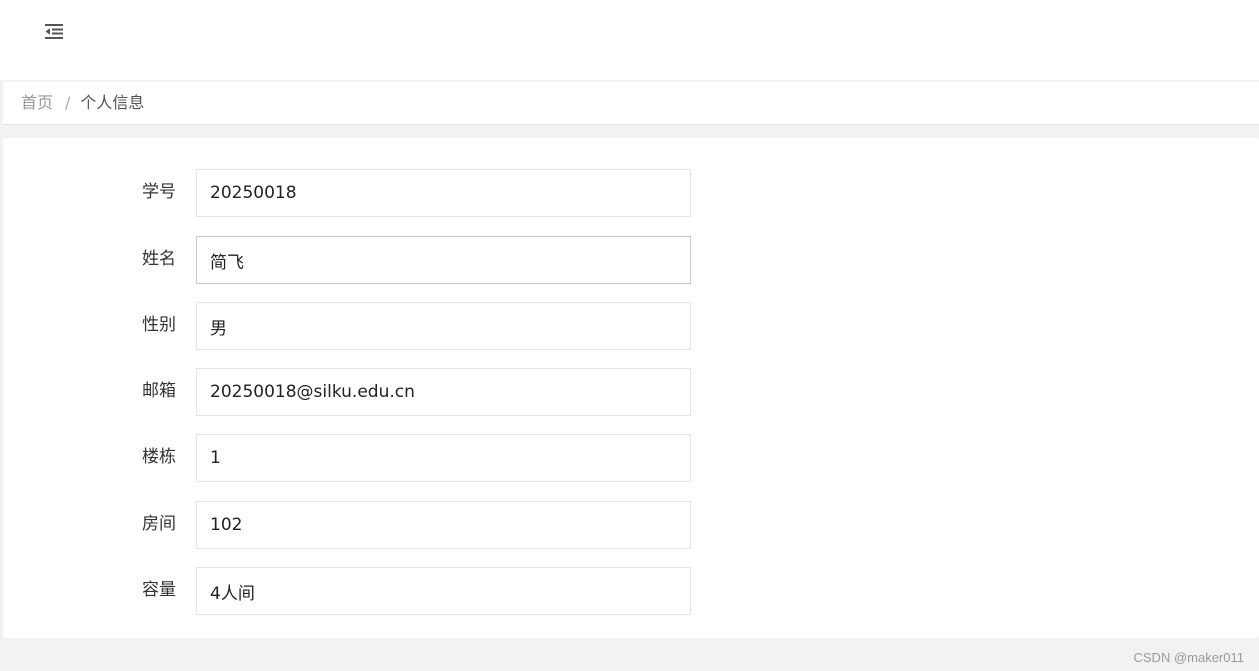  What do you see at coordinates (443, 458) in the screenshot?
I see `building-field` at bounding box center [443, 458].